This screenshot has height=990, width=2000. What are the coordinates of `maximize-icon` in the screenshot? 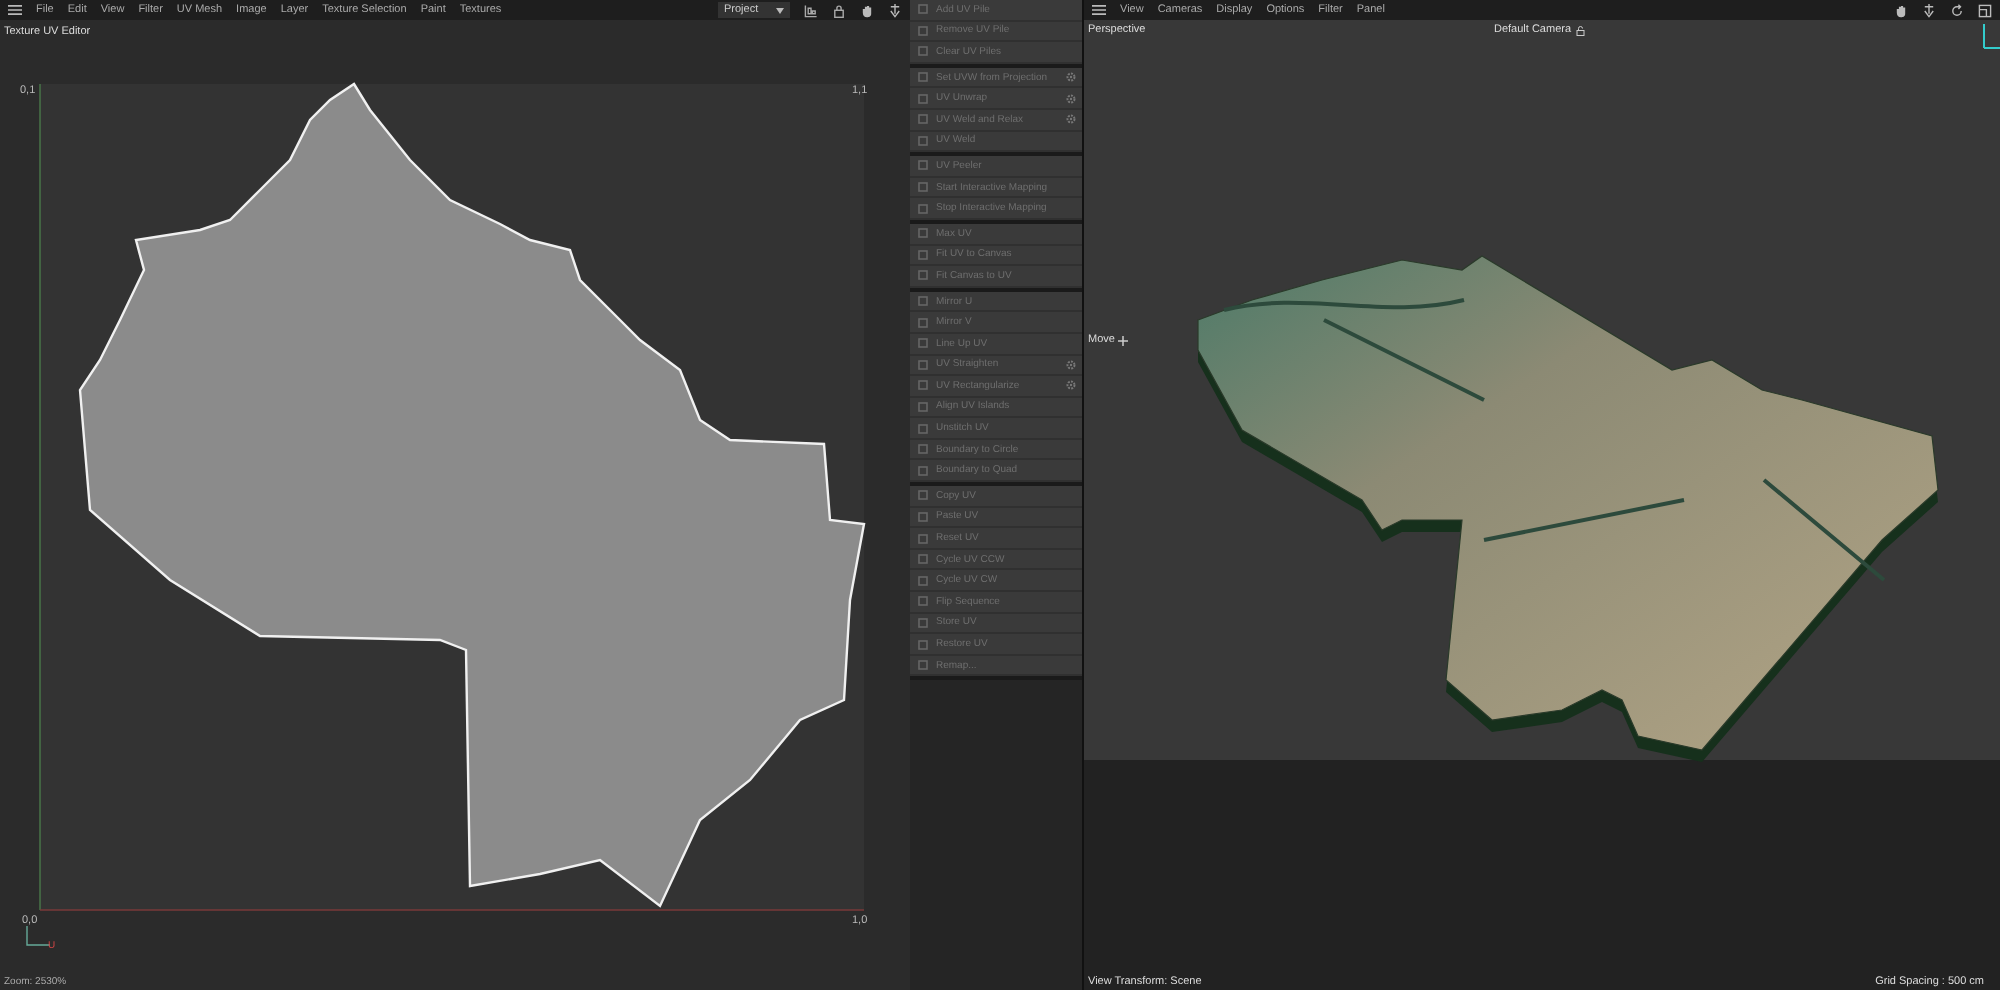 It's located at (1985, 10).